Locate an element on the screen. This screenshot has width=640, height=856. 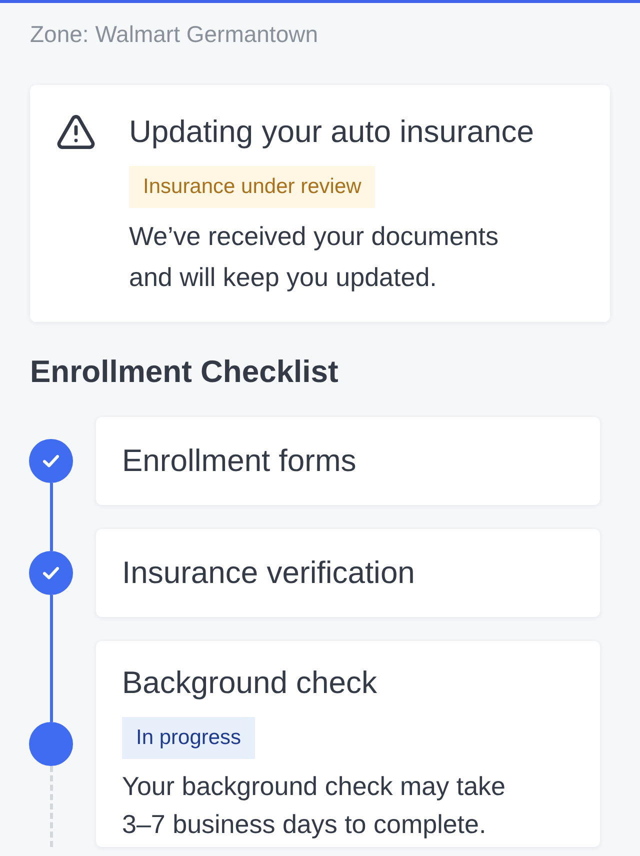
step-title: Enrollment forms is located at coordinates (239, 461).